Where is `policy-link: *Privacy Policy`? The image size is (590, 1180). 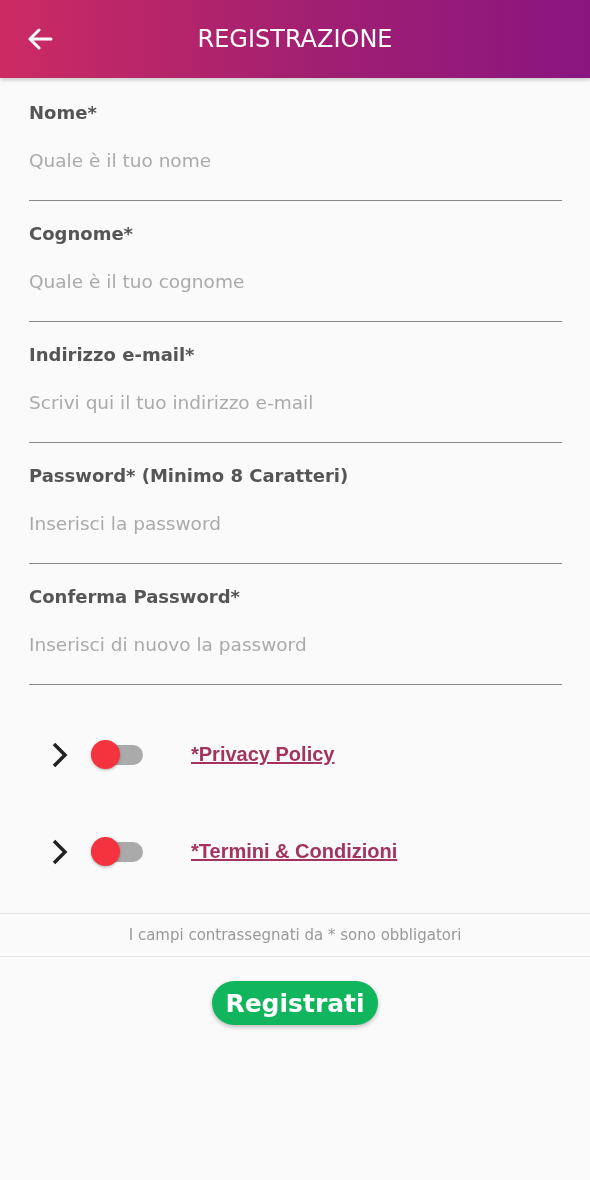 policy-link: *Privacy Policy is located at coordinates (263, 754).